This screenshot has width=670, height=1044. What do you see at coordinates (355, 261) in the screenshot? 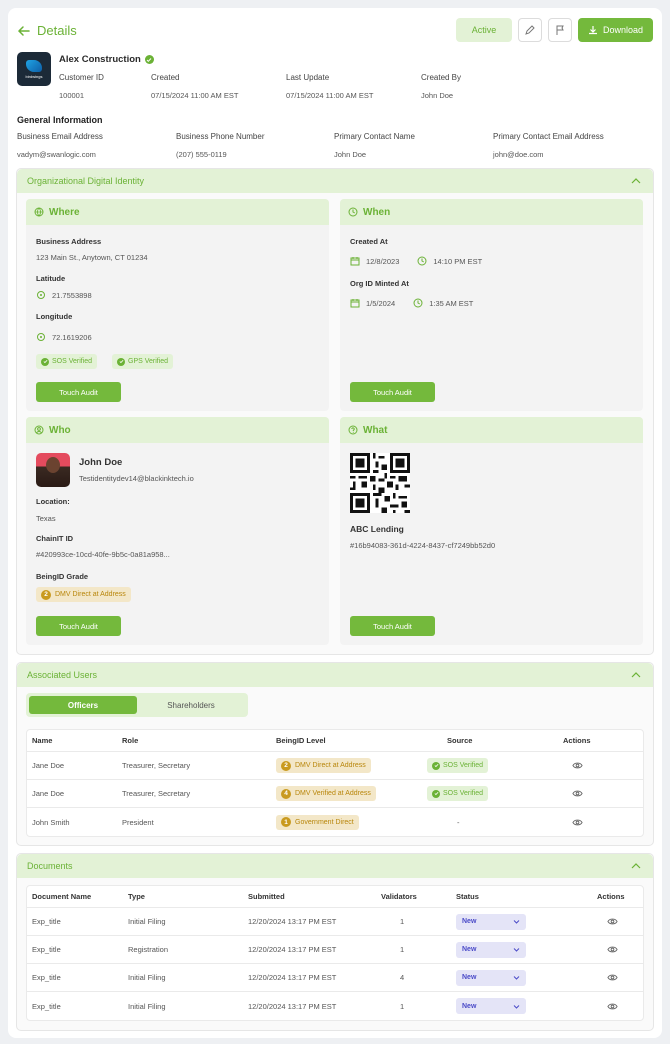
I see `calendar-icon` at bounding box center [355, 261].